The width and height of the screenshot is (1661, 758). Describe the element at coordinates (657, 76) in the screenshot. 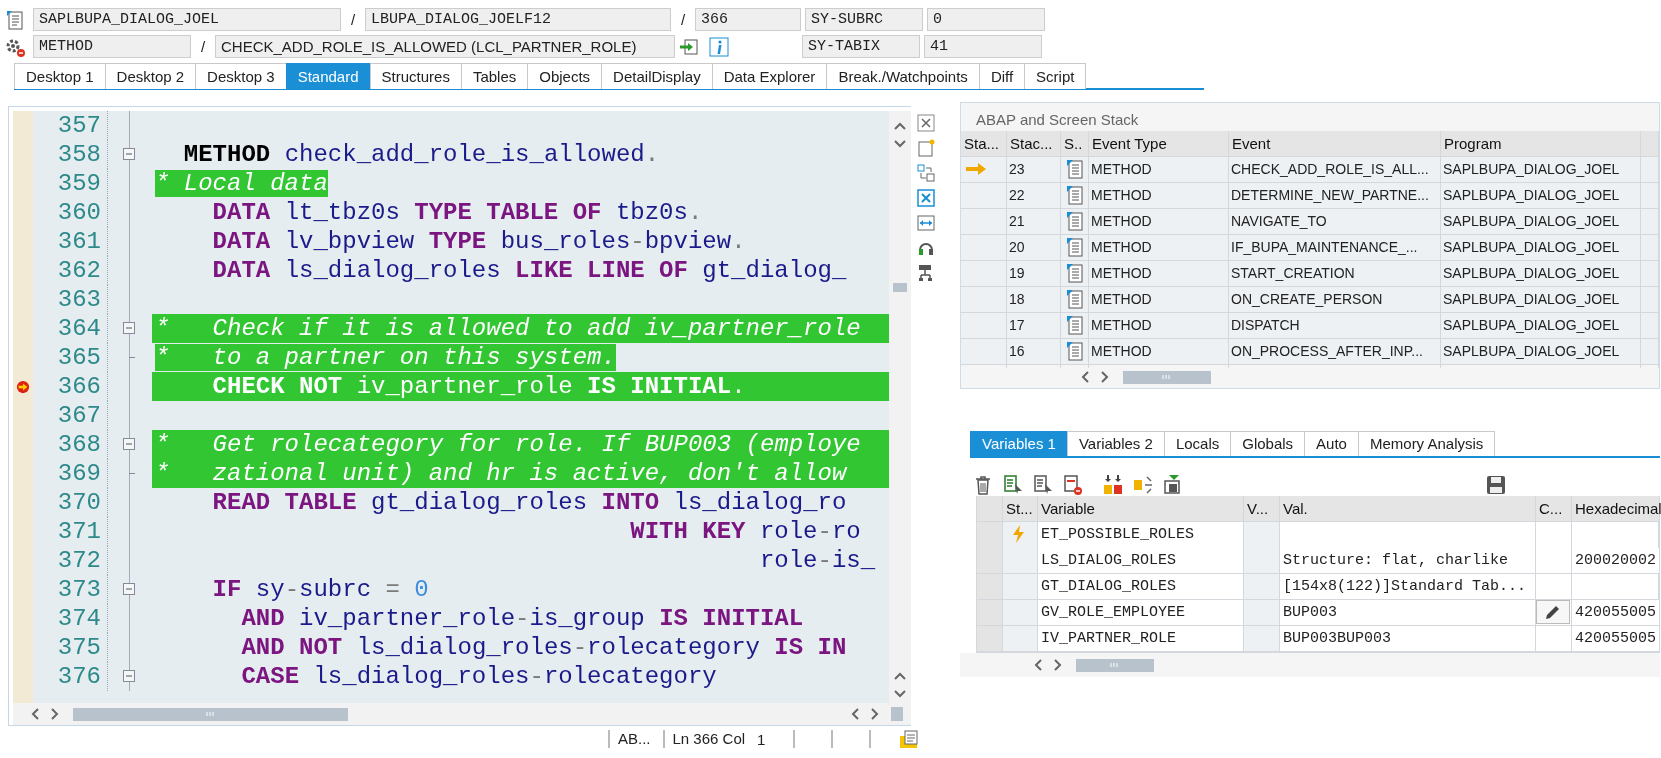

I see `tab: DetailDisplay` at that location.